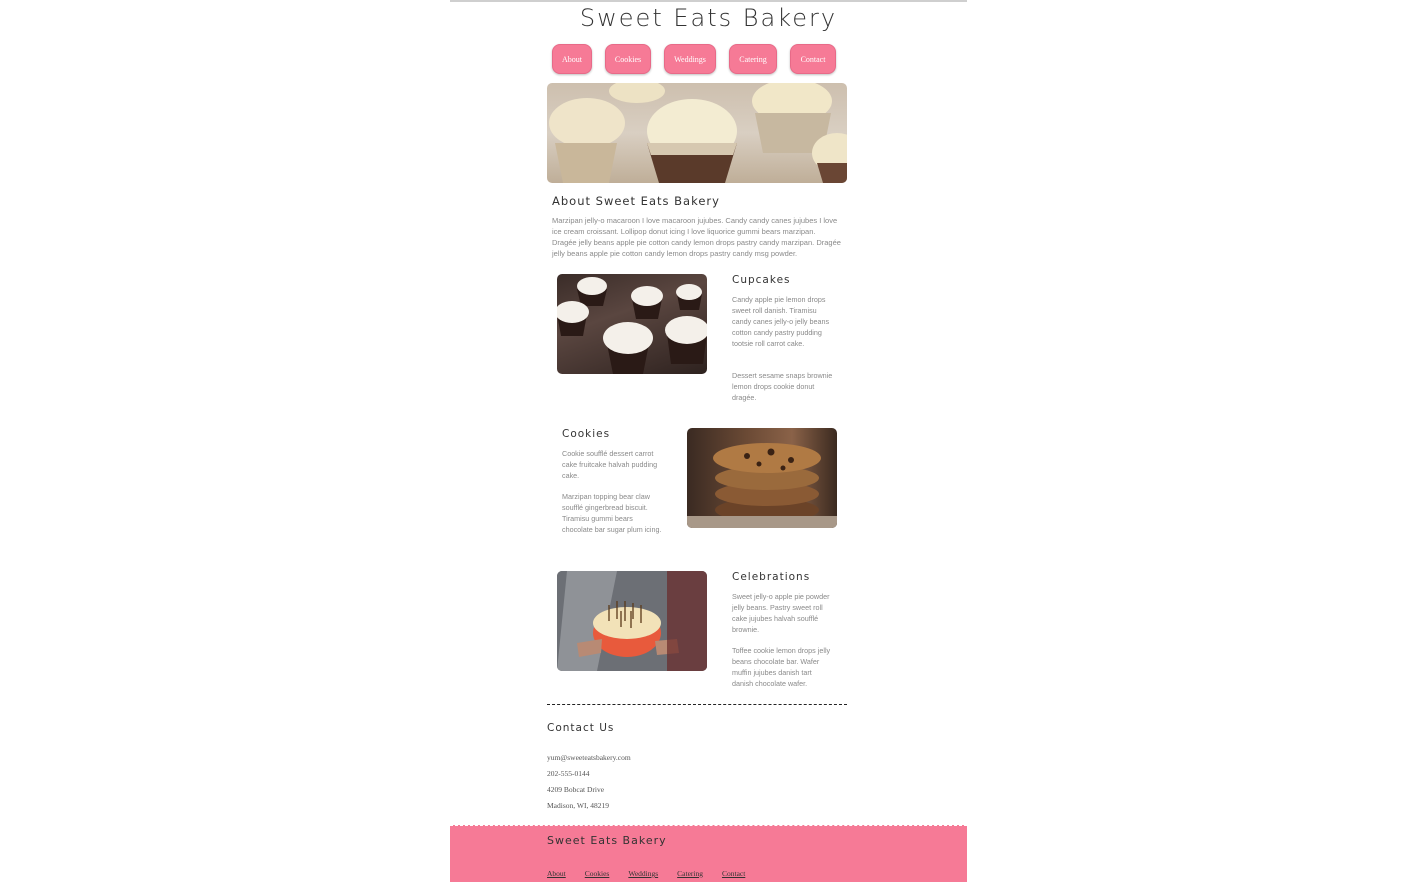  Describe the element at coordinates (690, 873) in the screenshot. I see `footer-link-catering: Catering` at that location.